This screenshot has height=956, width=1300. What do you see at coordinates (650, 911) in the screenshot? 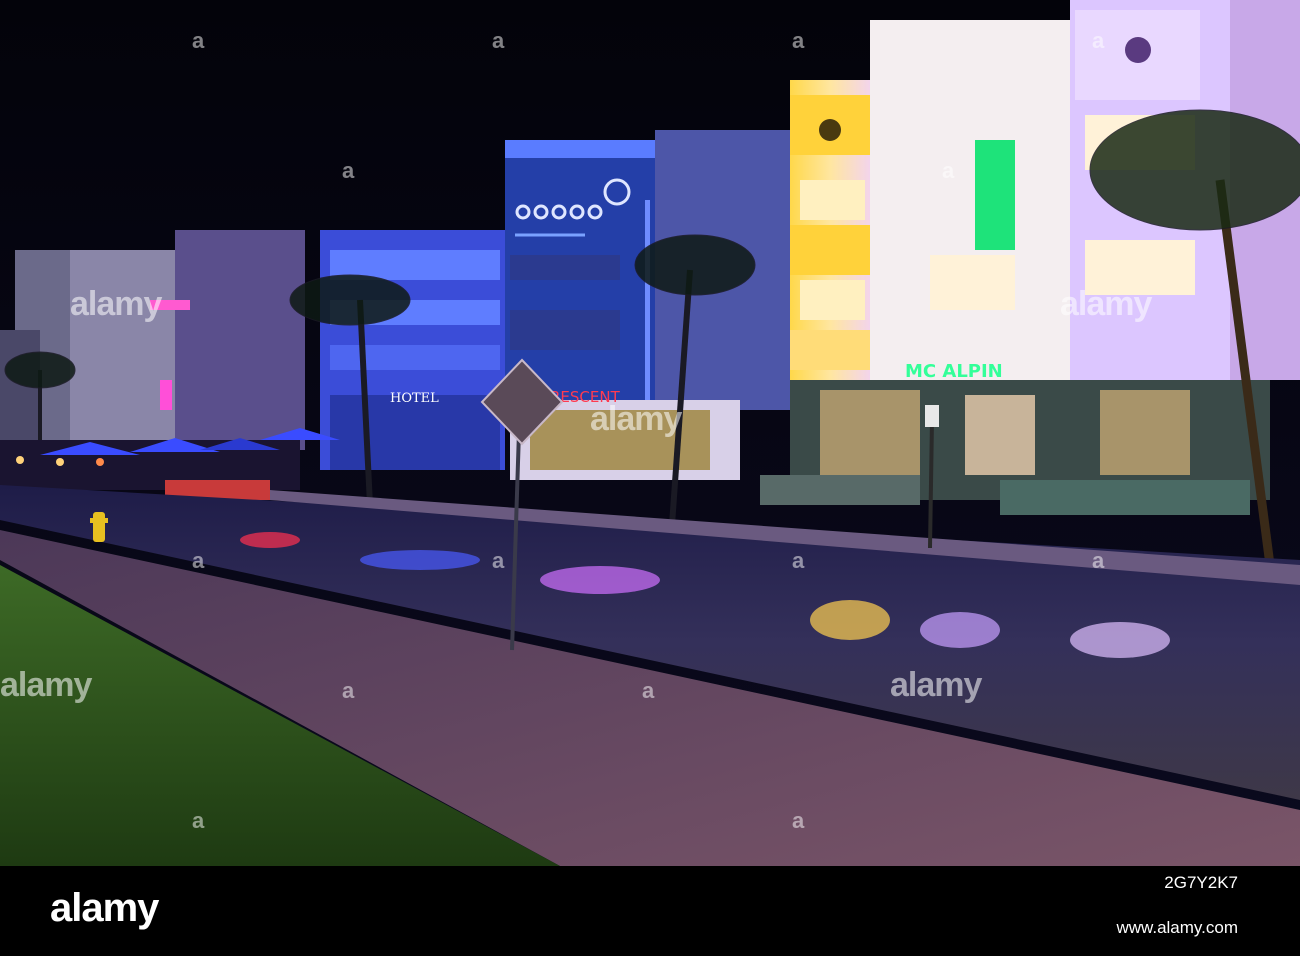
I see `footer-bar` at bounding box center [650, 911].